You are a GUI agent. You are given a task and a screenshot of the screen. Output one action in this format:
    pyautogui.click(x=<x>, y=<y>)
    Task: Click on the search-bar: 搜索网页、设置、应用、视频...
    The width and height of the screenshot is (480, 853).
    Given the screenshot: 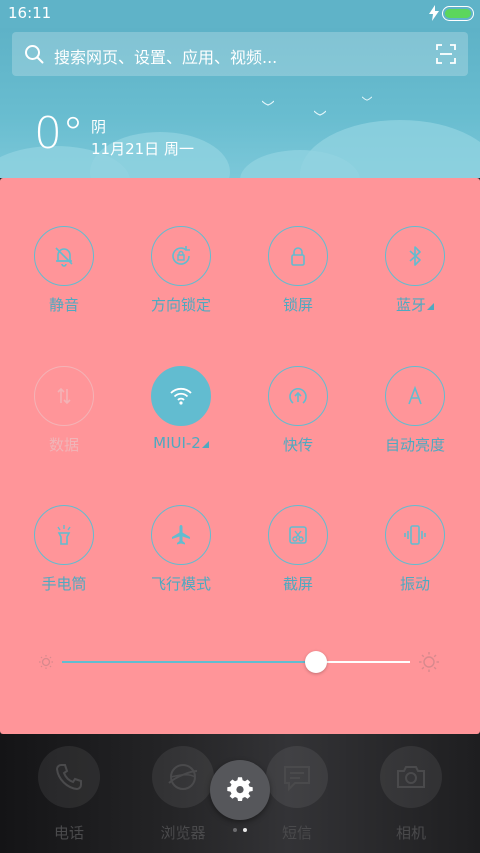 What is the action you would take?
    pyautogui.click(x=240, y=54)
    